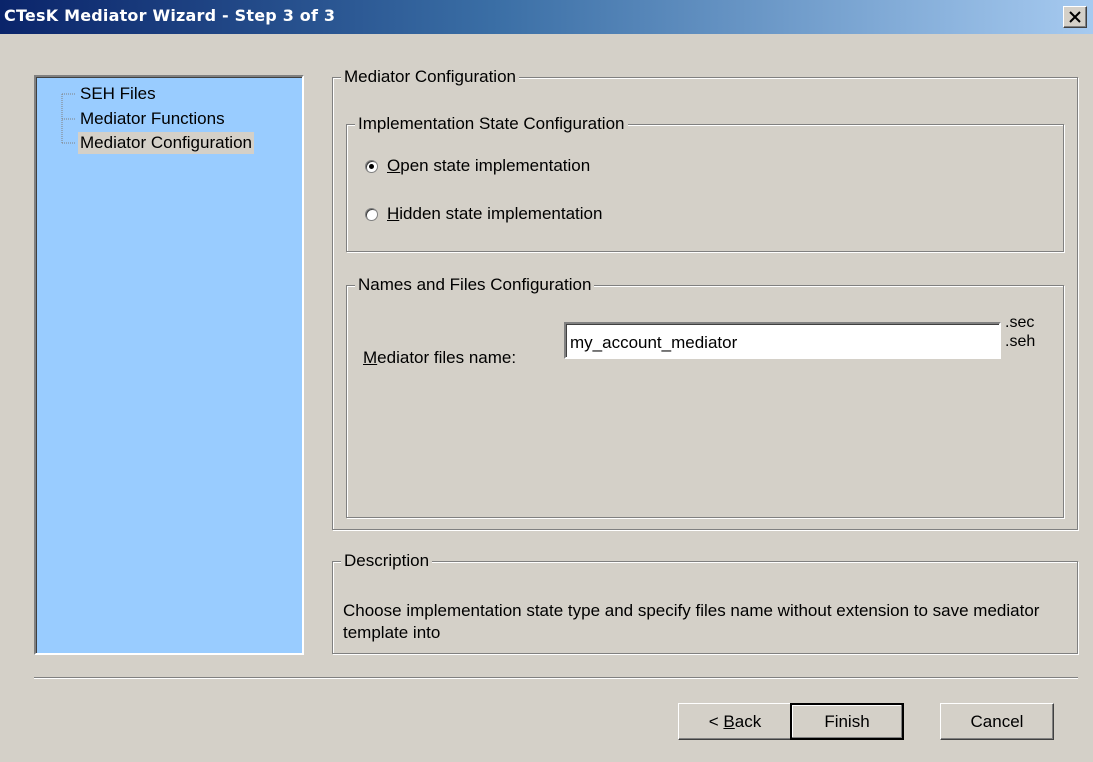 The image size is (1093, 762). What do you see at coordinates (735, 721) in the screenshot?
I see `back-button: < Back` at bounding box center [735, 721].